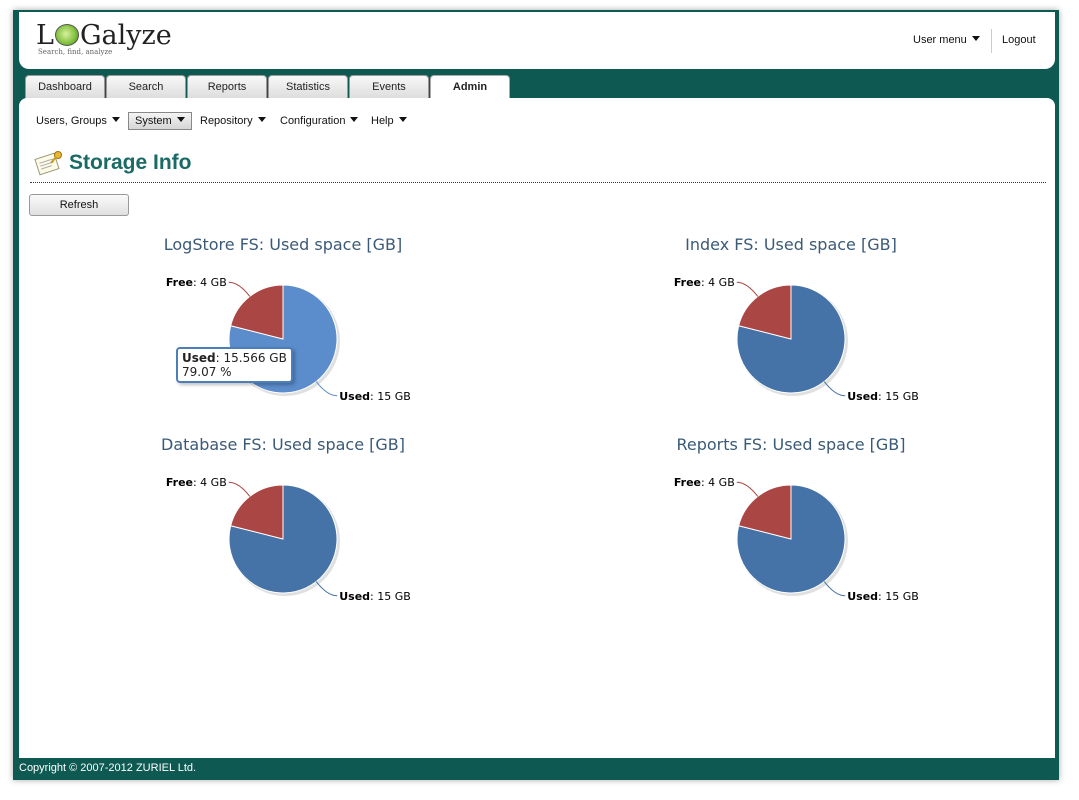  Describe the element at coordinates (199, 358) in the screenshot. I see `tooltip-series: Used` at that location.